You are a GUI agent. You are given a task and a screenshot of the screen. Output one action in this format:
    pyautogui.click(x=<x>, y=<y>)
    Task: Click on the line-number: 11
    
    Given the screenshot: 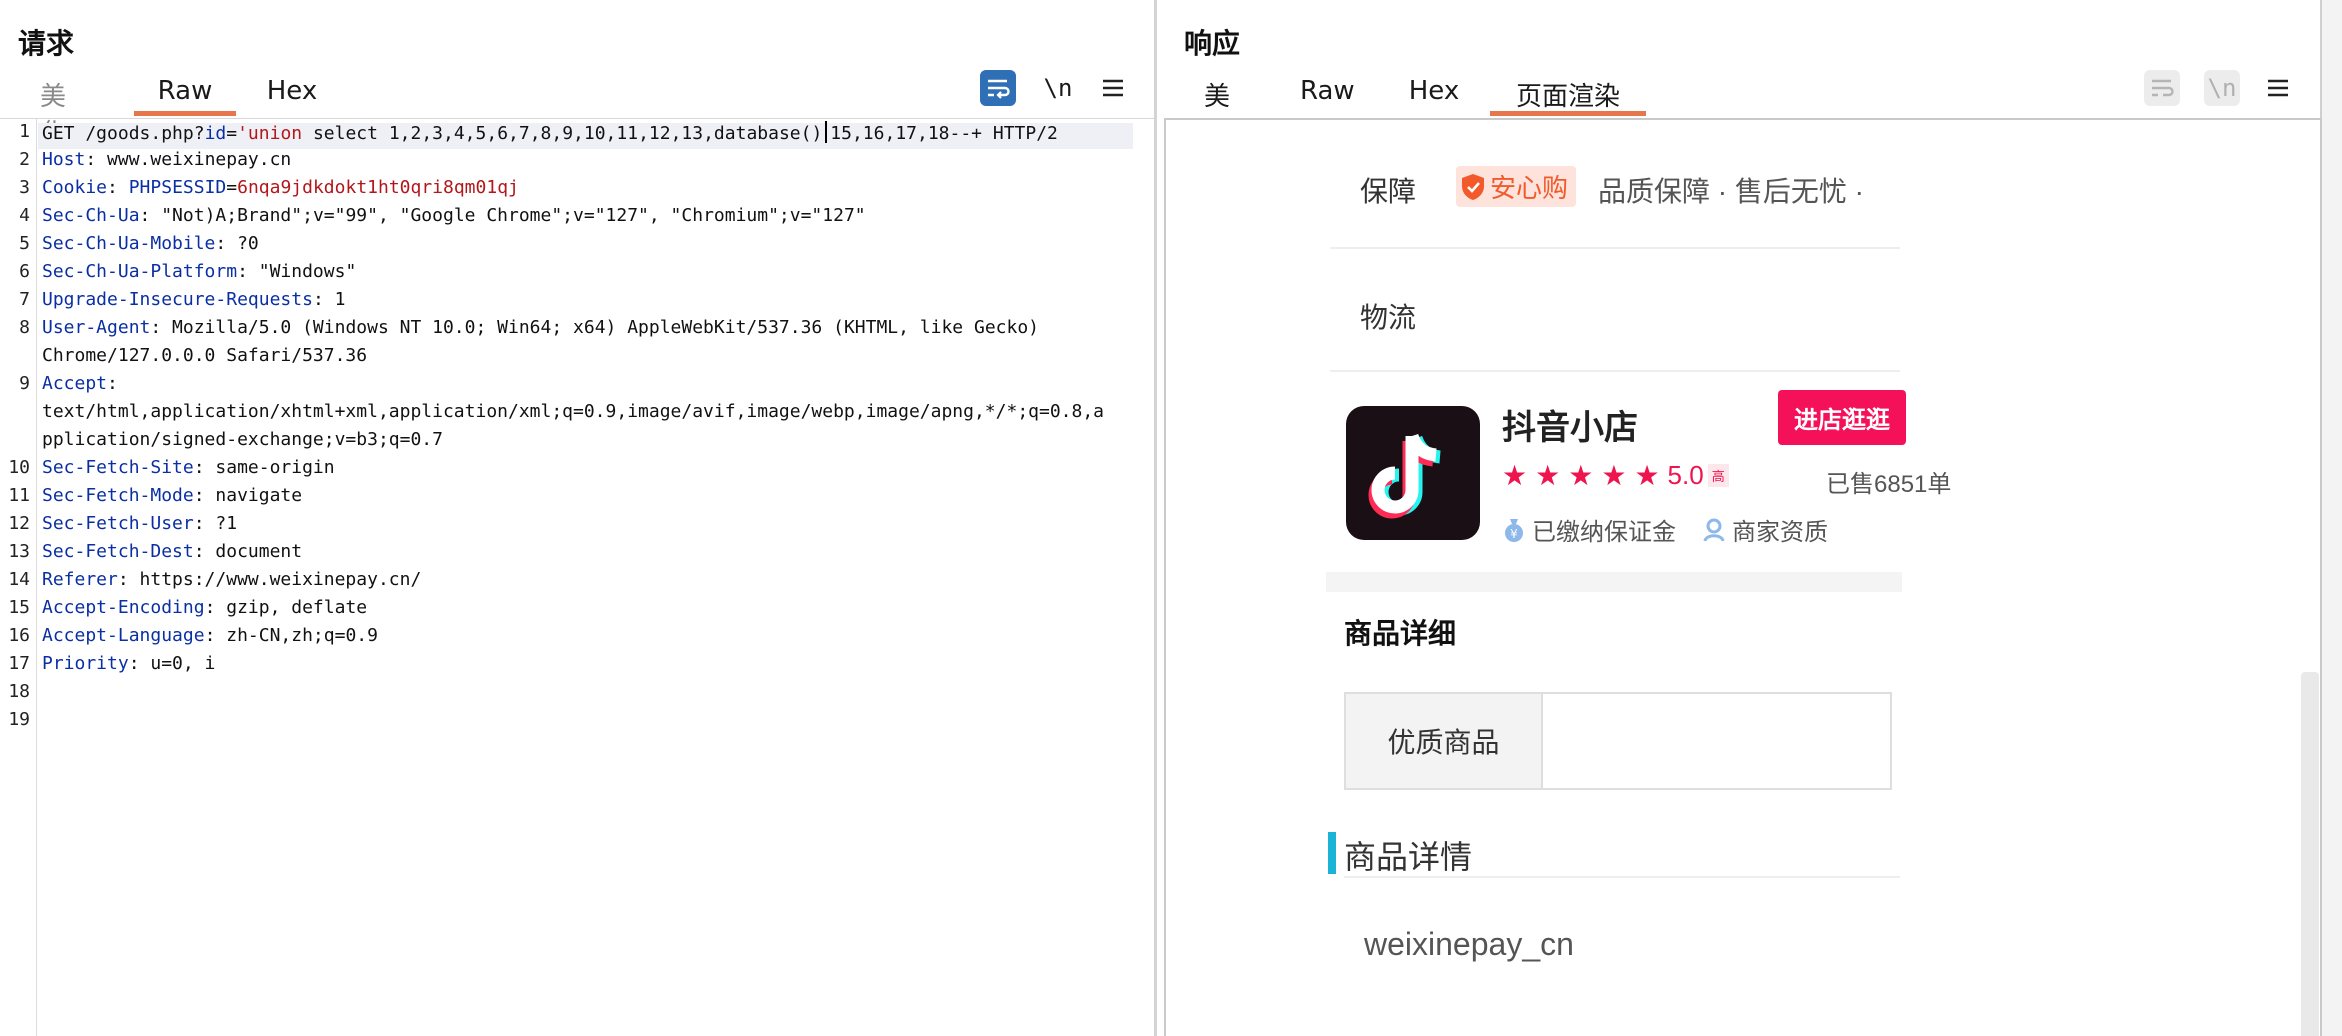 What is the action you would take?
    pyautogui.click(x=19, y=495)
    